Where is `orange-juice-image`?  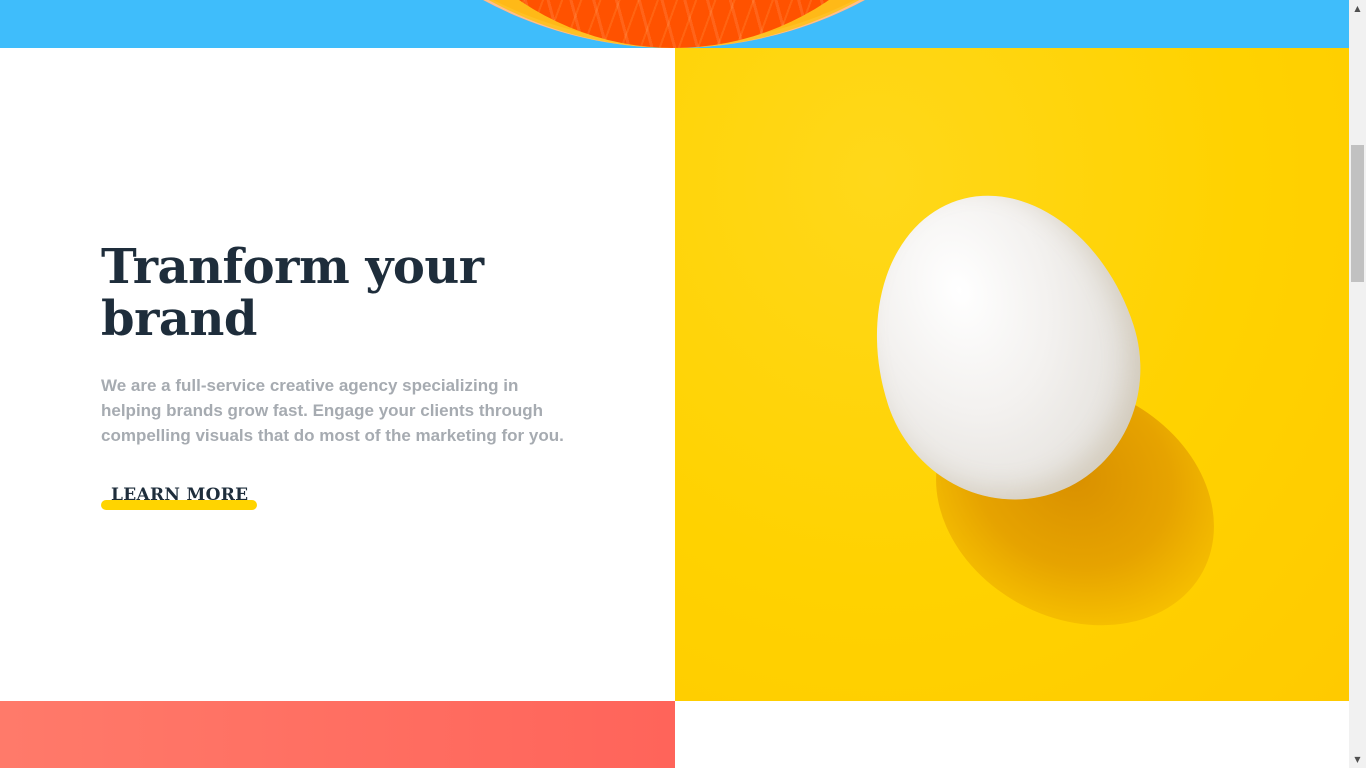 orange-juice-image is located at coordinates (674, 24).